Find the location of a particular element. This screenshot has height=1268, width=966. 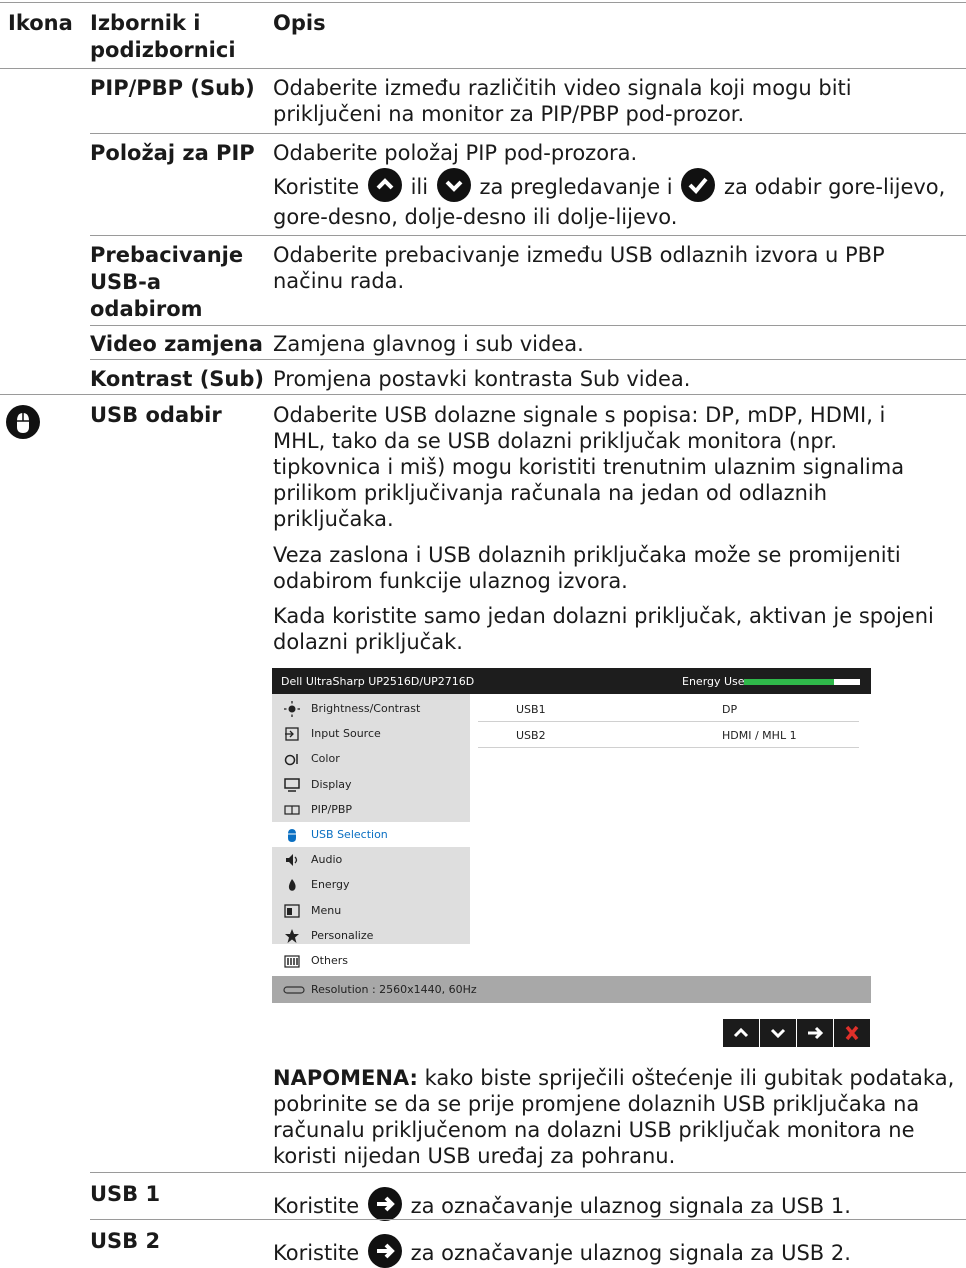

row-usb-select-name: USB odabir is located at coordinates (156, 415).